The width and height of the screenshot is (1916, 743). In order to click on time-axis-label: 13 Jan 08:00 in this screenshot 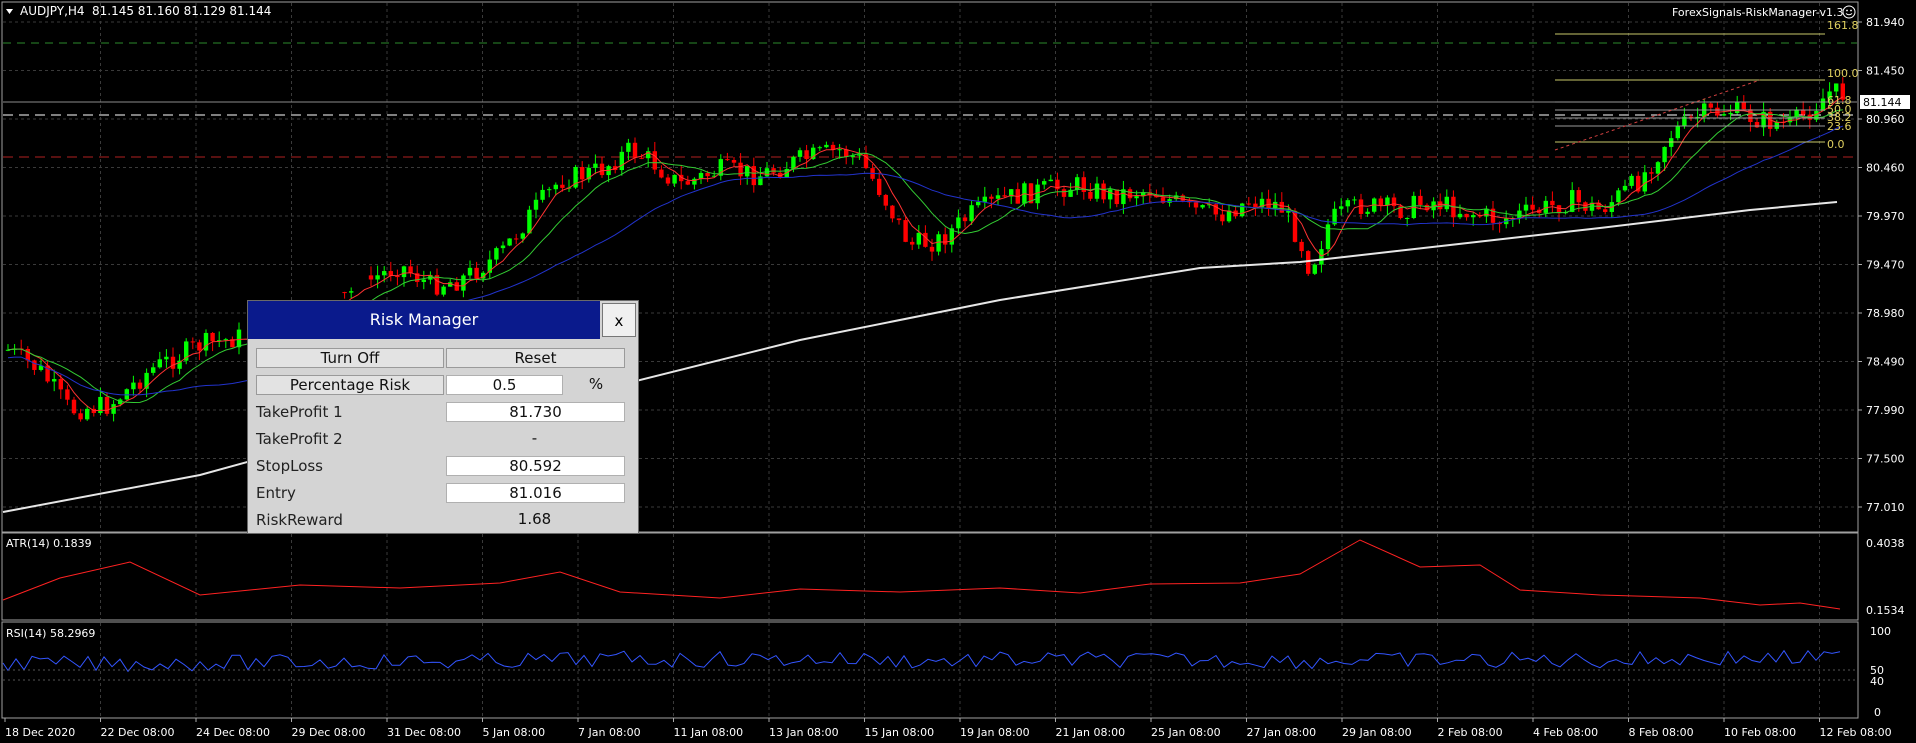, I will do `click(804, 732)`.